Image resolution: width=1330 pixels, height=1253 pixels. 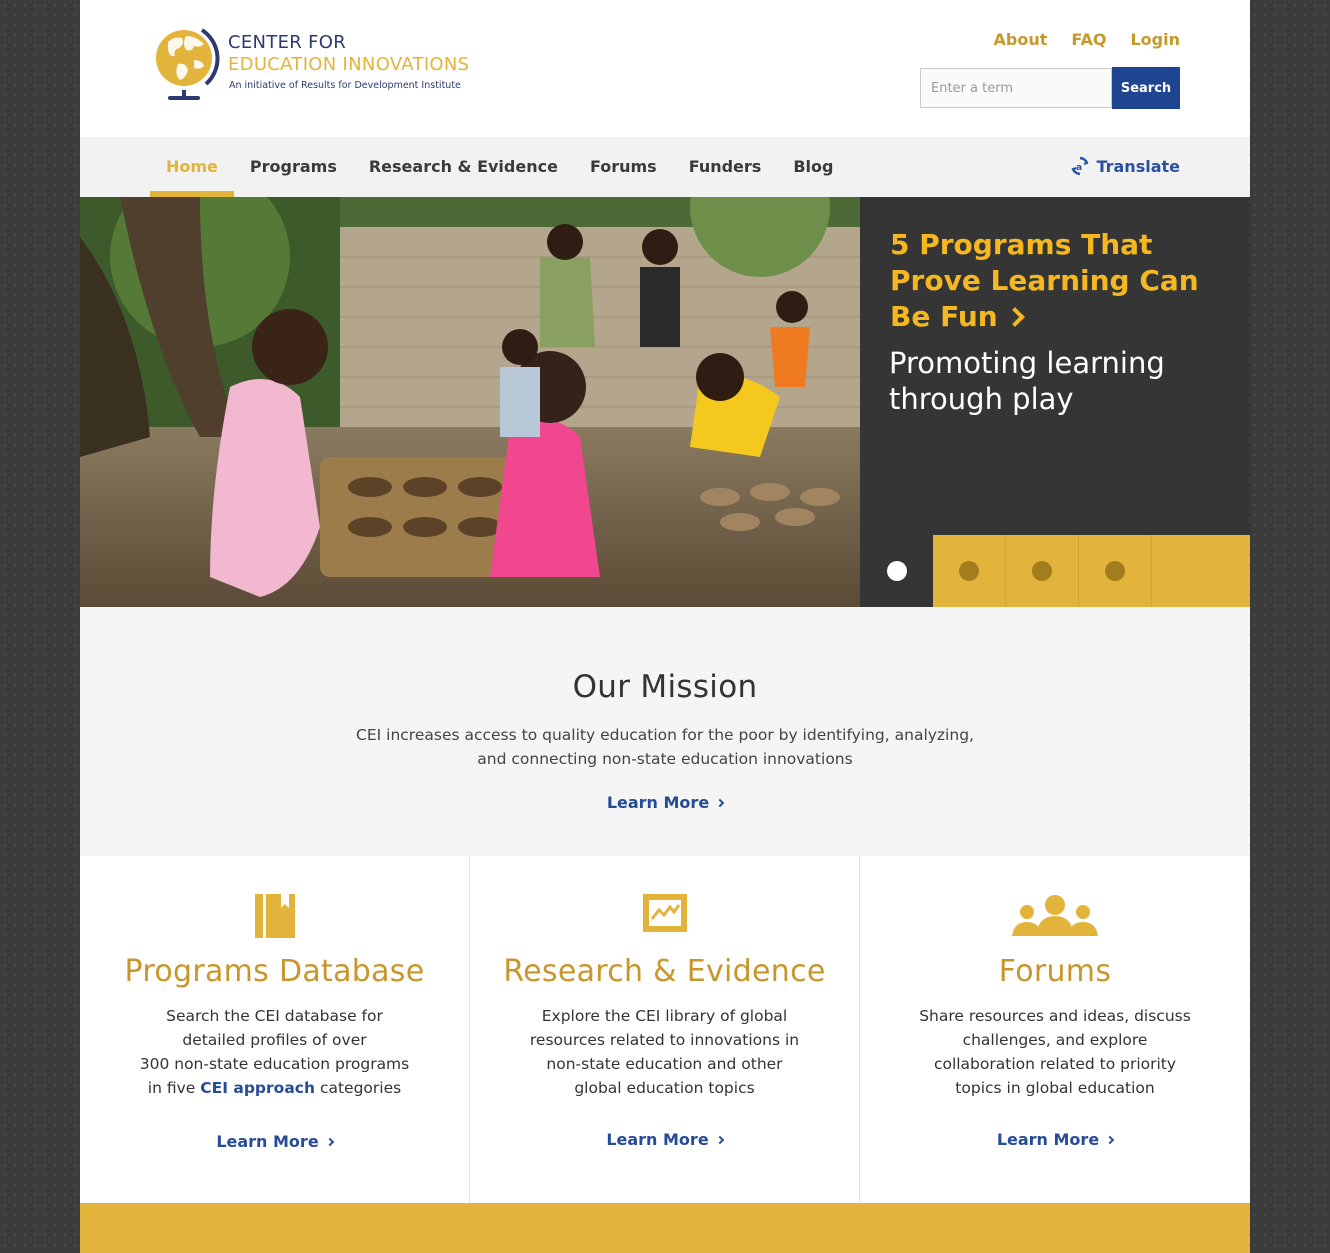 I want to click on text-line: resources related to innovations in, so click(x=664, y=1040).